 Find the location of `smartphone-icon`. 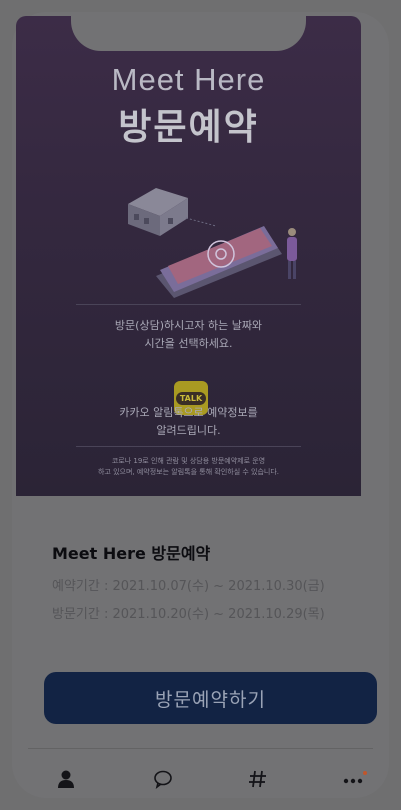

smartphone-icon is located at coordinates (219, 262).